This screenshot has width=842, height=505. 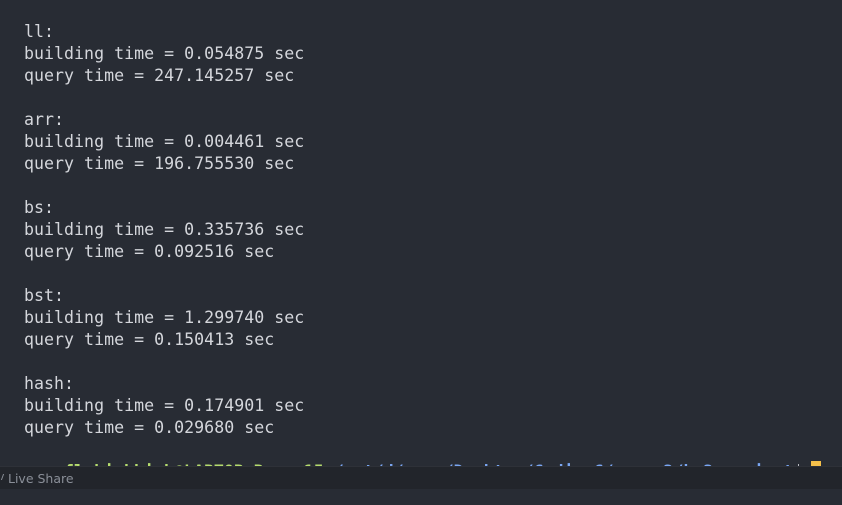 I want to click on status-bar: Live Share, so click(x=421, y=477).